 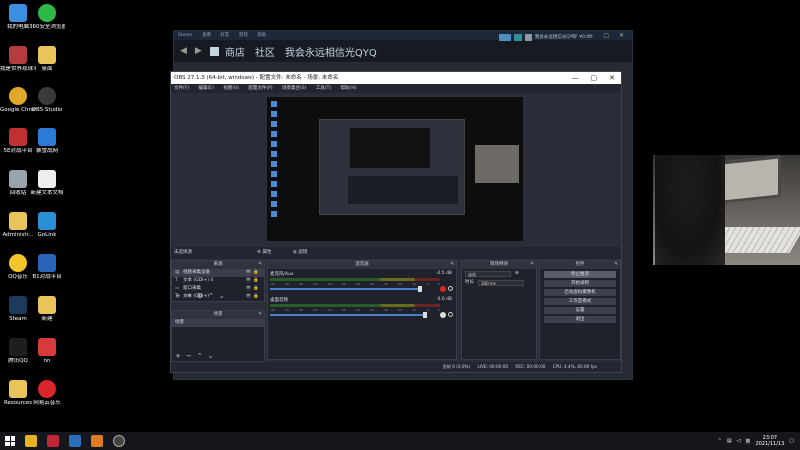 What do you see at coordinates (612, 78) in the screenshot?
I see `close-icon: ✕` at bounding box center [612, 78].